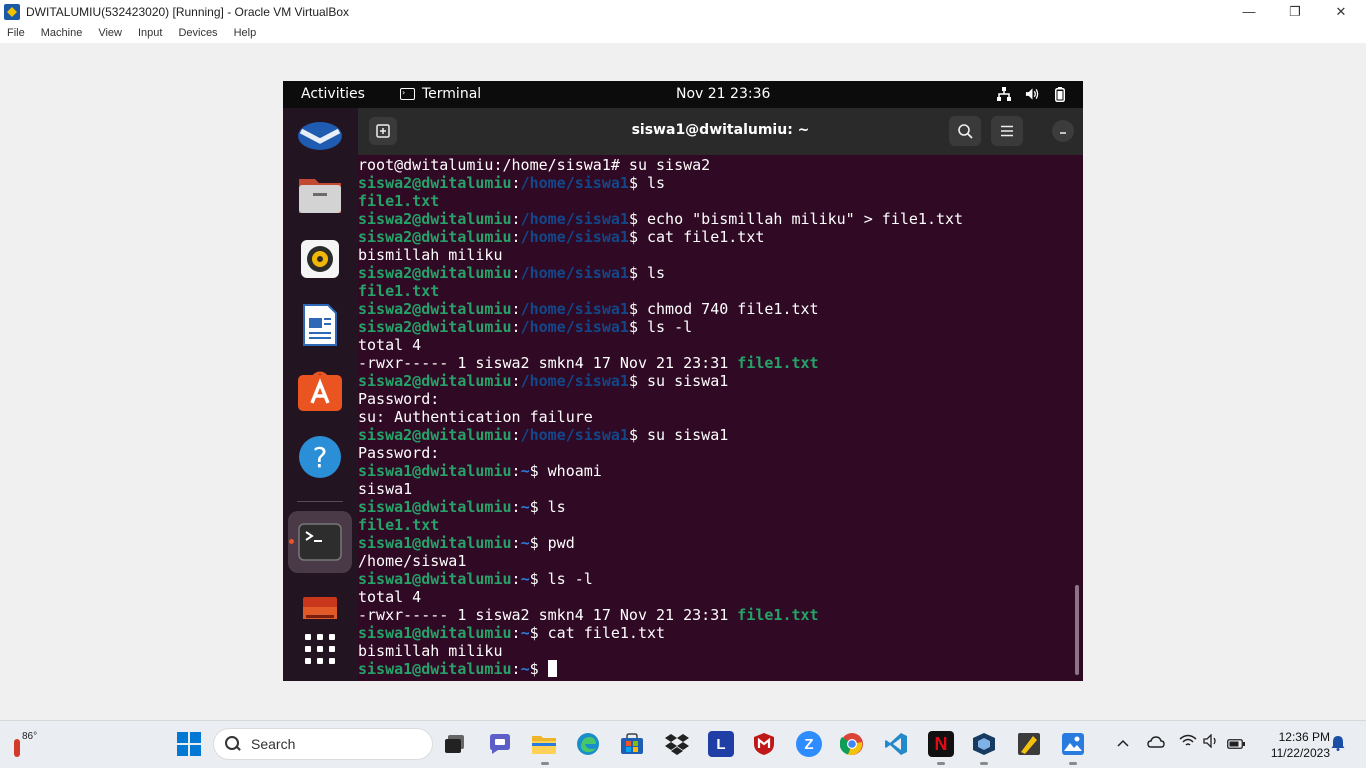 This screenshot has width=1366, height=768. Describe the element at coordinates (1188, 742) in the screenshot. I see `wifi-icon` at that location.